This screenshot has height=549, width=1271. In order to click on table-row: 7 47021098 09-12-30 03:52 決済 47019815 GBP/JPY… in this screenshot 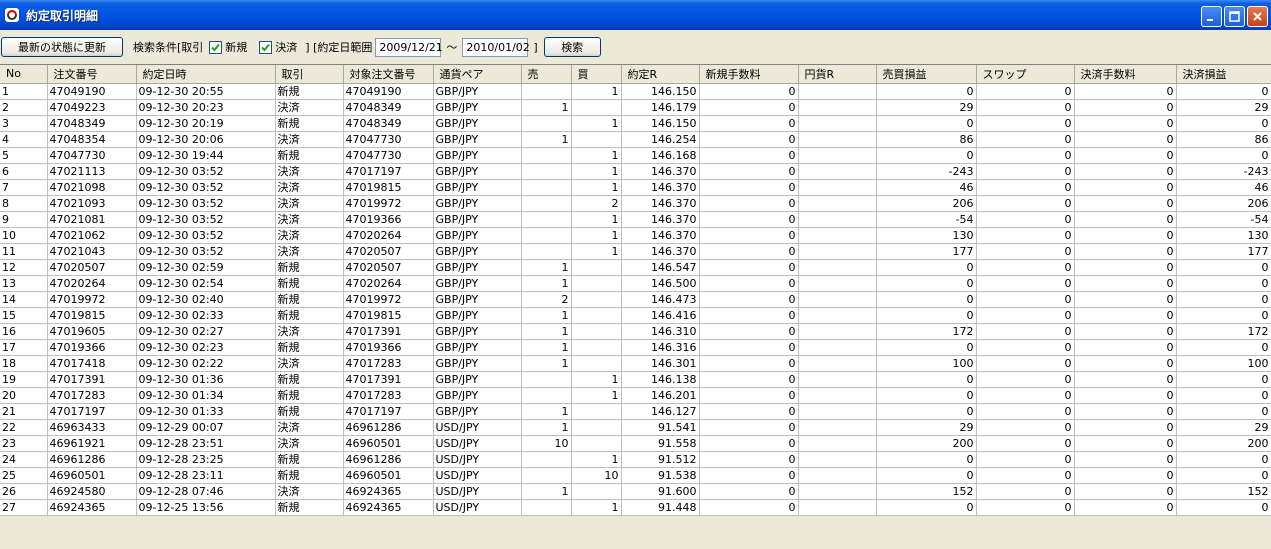, I will do `click(635, 187)`.